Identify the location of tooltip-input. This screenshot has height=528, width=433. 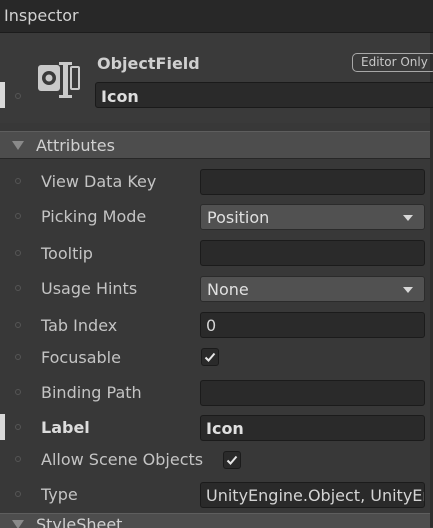
(312, 253).